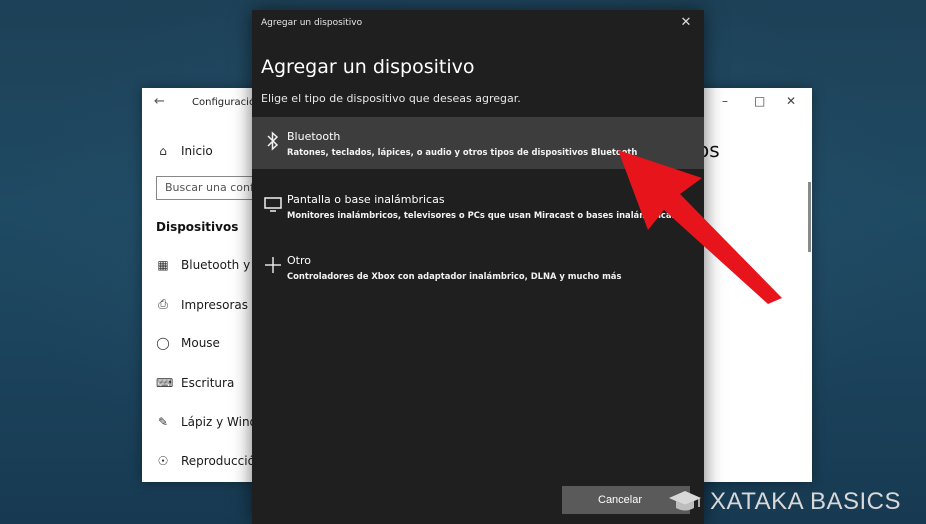 The height and width of the screenshot is (524, 926). Describe the element at coordinates (725, 101) in the screenshot. I see `minimize-icon: –` at that location.